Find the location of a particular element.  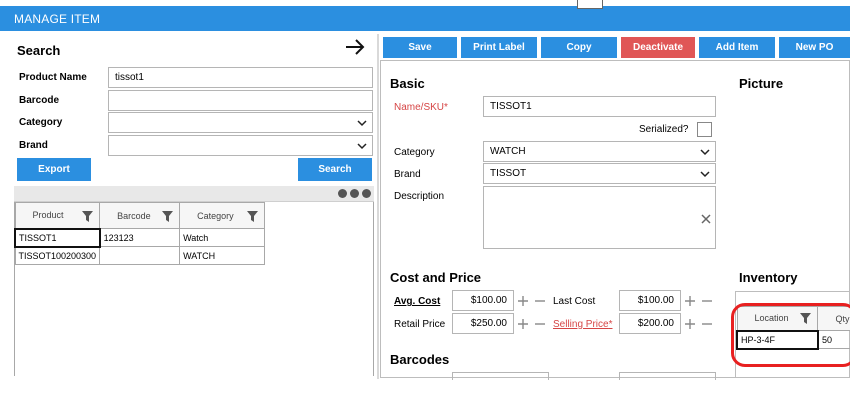

basic-brand-value: TISSOT is located at coordinates (508, 173).